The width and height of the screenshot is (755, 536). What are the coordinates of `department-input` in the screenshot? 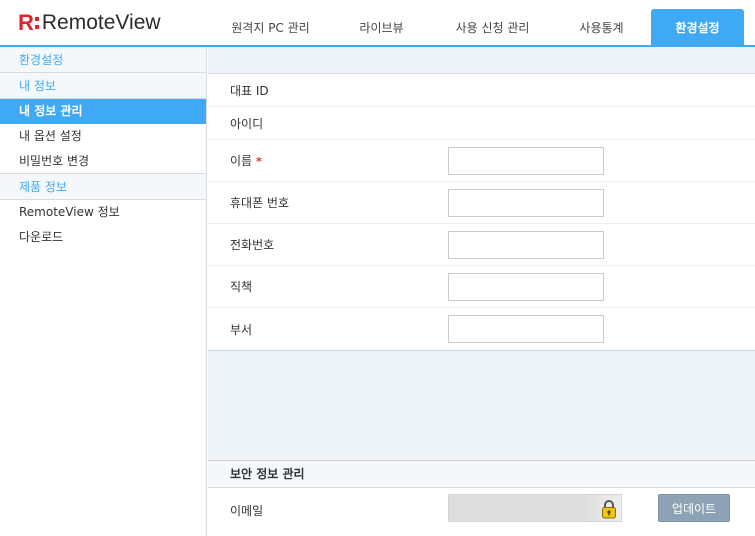 It's located at (526, 329).